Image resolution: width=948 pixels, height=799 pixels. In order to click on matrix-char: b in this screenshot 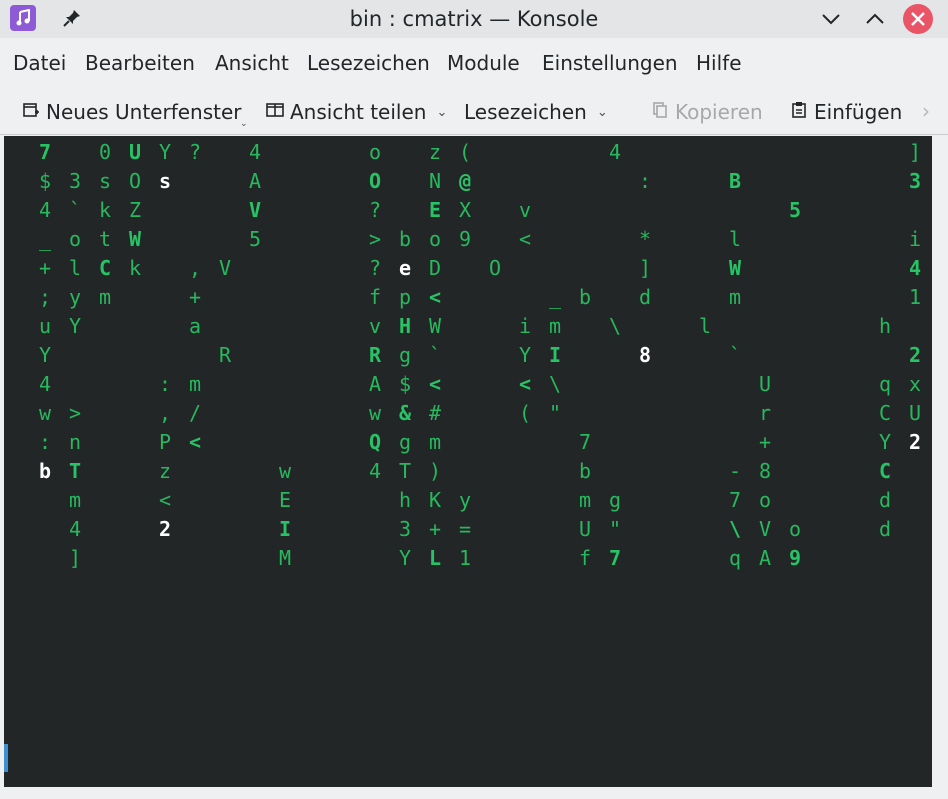, I will do `click(45, 471)`.